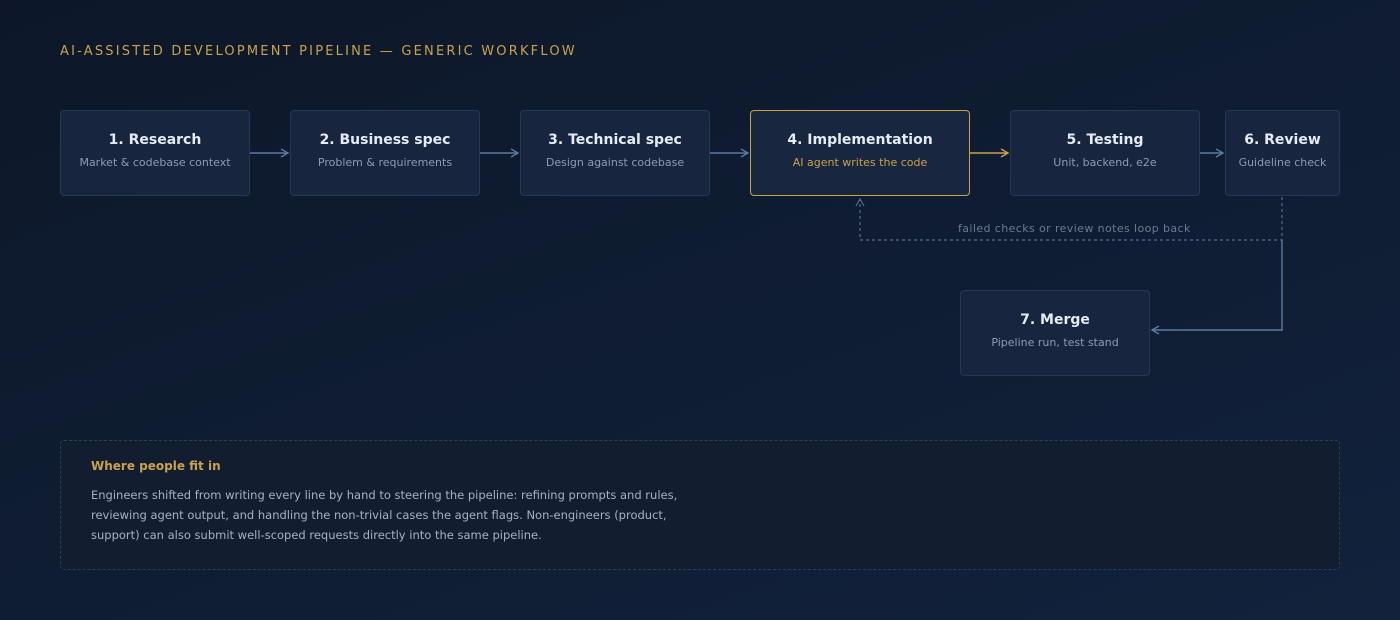 The image size is (1400, 620). I want to click on step-title: 3. Technical spec, so click(615, 140).